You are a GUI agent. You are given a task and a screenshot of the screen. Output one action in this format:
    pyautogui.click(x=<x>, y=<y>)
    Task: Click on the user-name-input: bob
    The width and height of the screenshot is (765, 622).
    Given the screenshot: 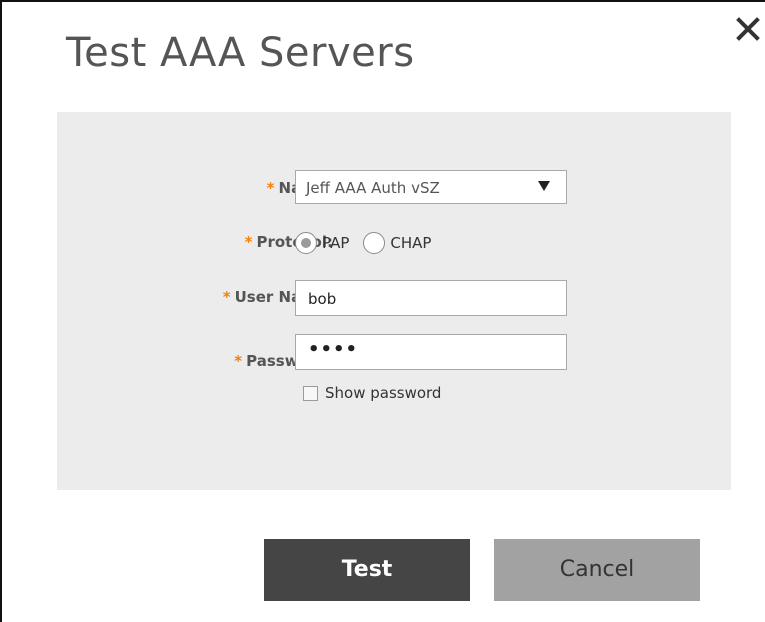 What is the action you would take?
    pyautogui.click(x=431, y=298)
    